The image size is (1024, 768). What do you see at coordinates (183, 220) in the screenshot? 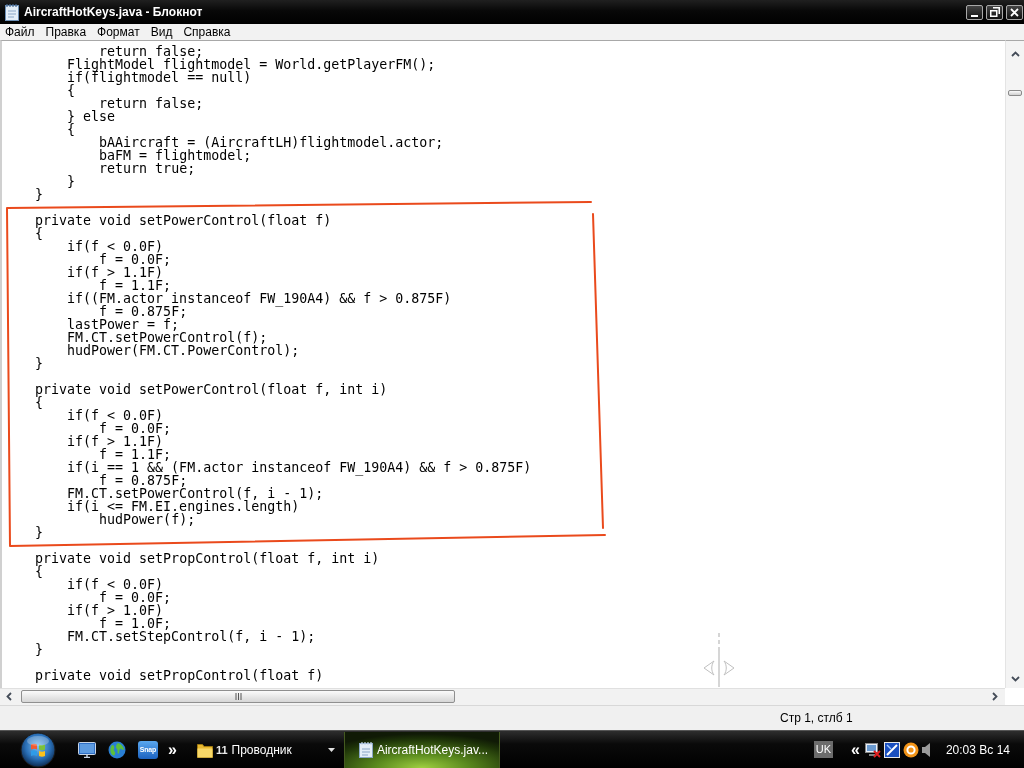
I see `code-line: private void setPowerControl(float f)` at bounding box center [183, 220].